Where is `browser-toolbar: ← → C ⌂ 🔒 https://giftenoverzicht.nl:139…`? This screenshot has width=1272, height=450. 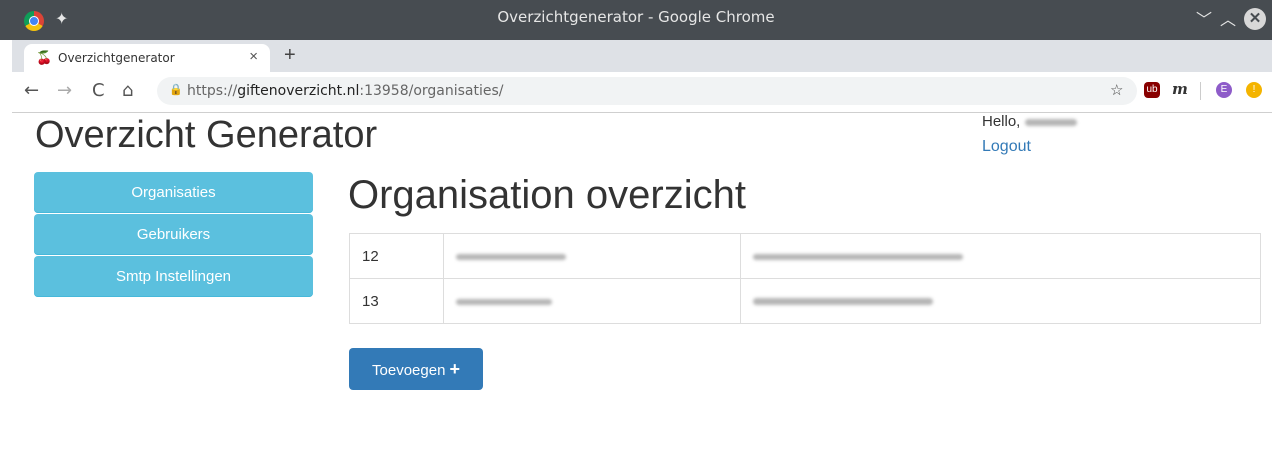 browser-toolbar: ← → C ⌂ 🔒 https://giftenoverzicht.nl:139… is located at coordinates (642, 92).